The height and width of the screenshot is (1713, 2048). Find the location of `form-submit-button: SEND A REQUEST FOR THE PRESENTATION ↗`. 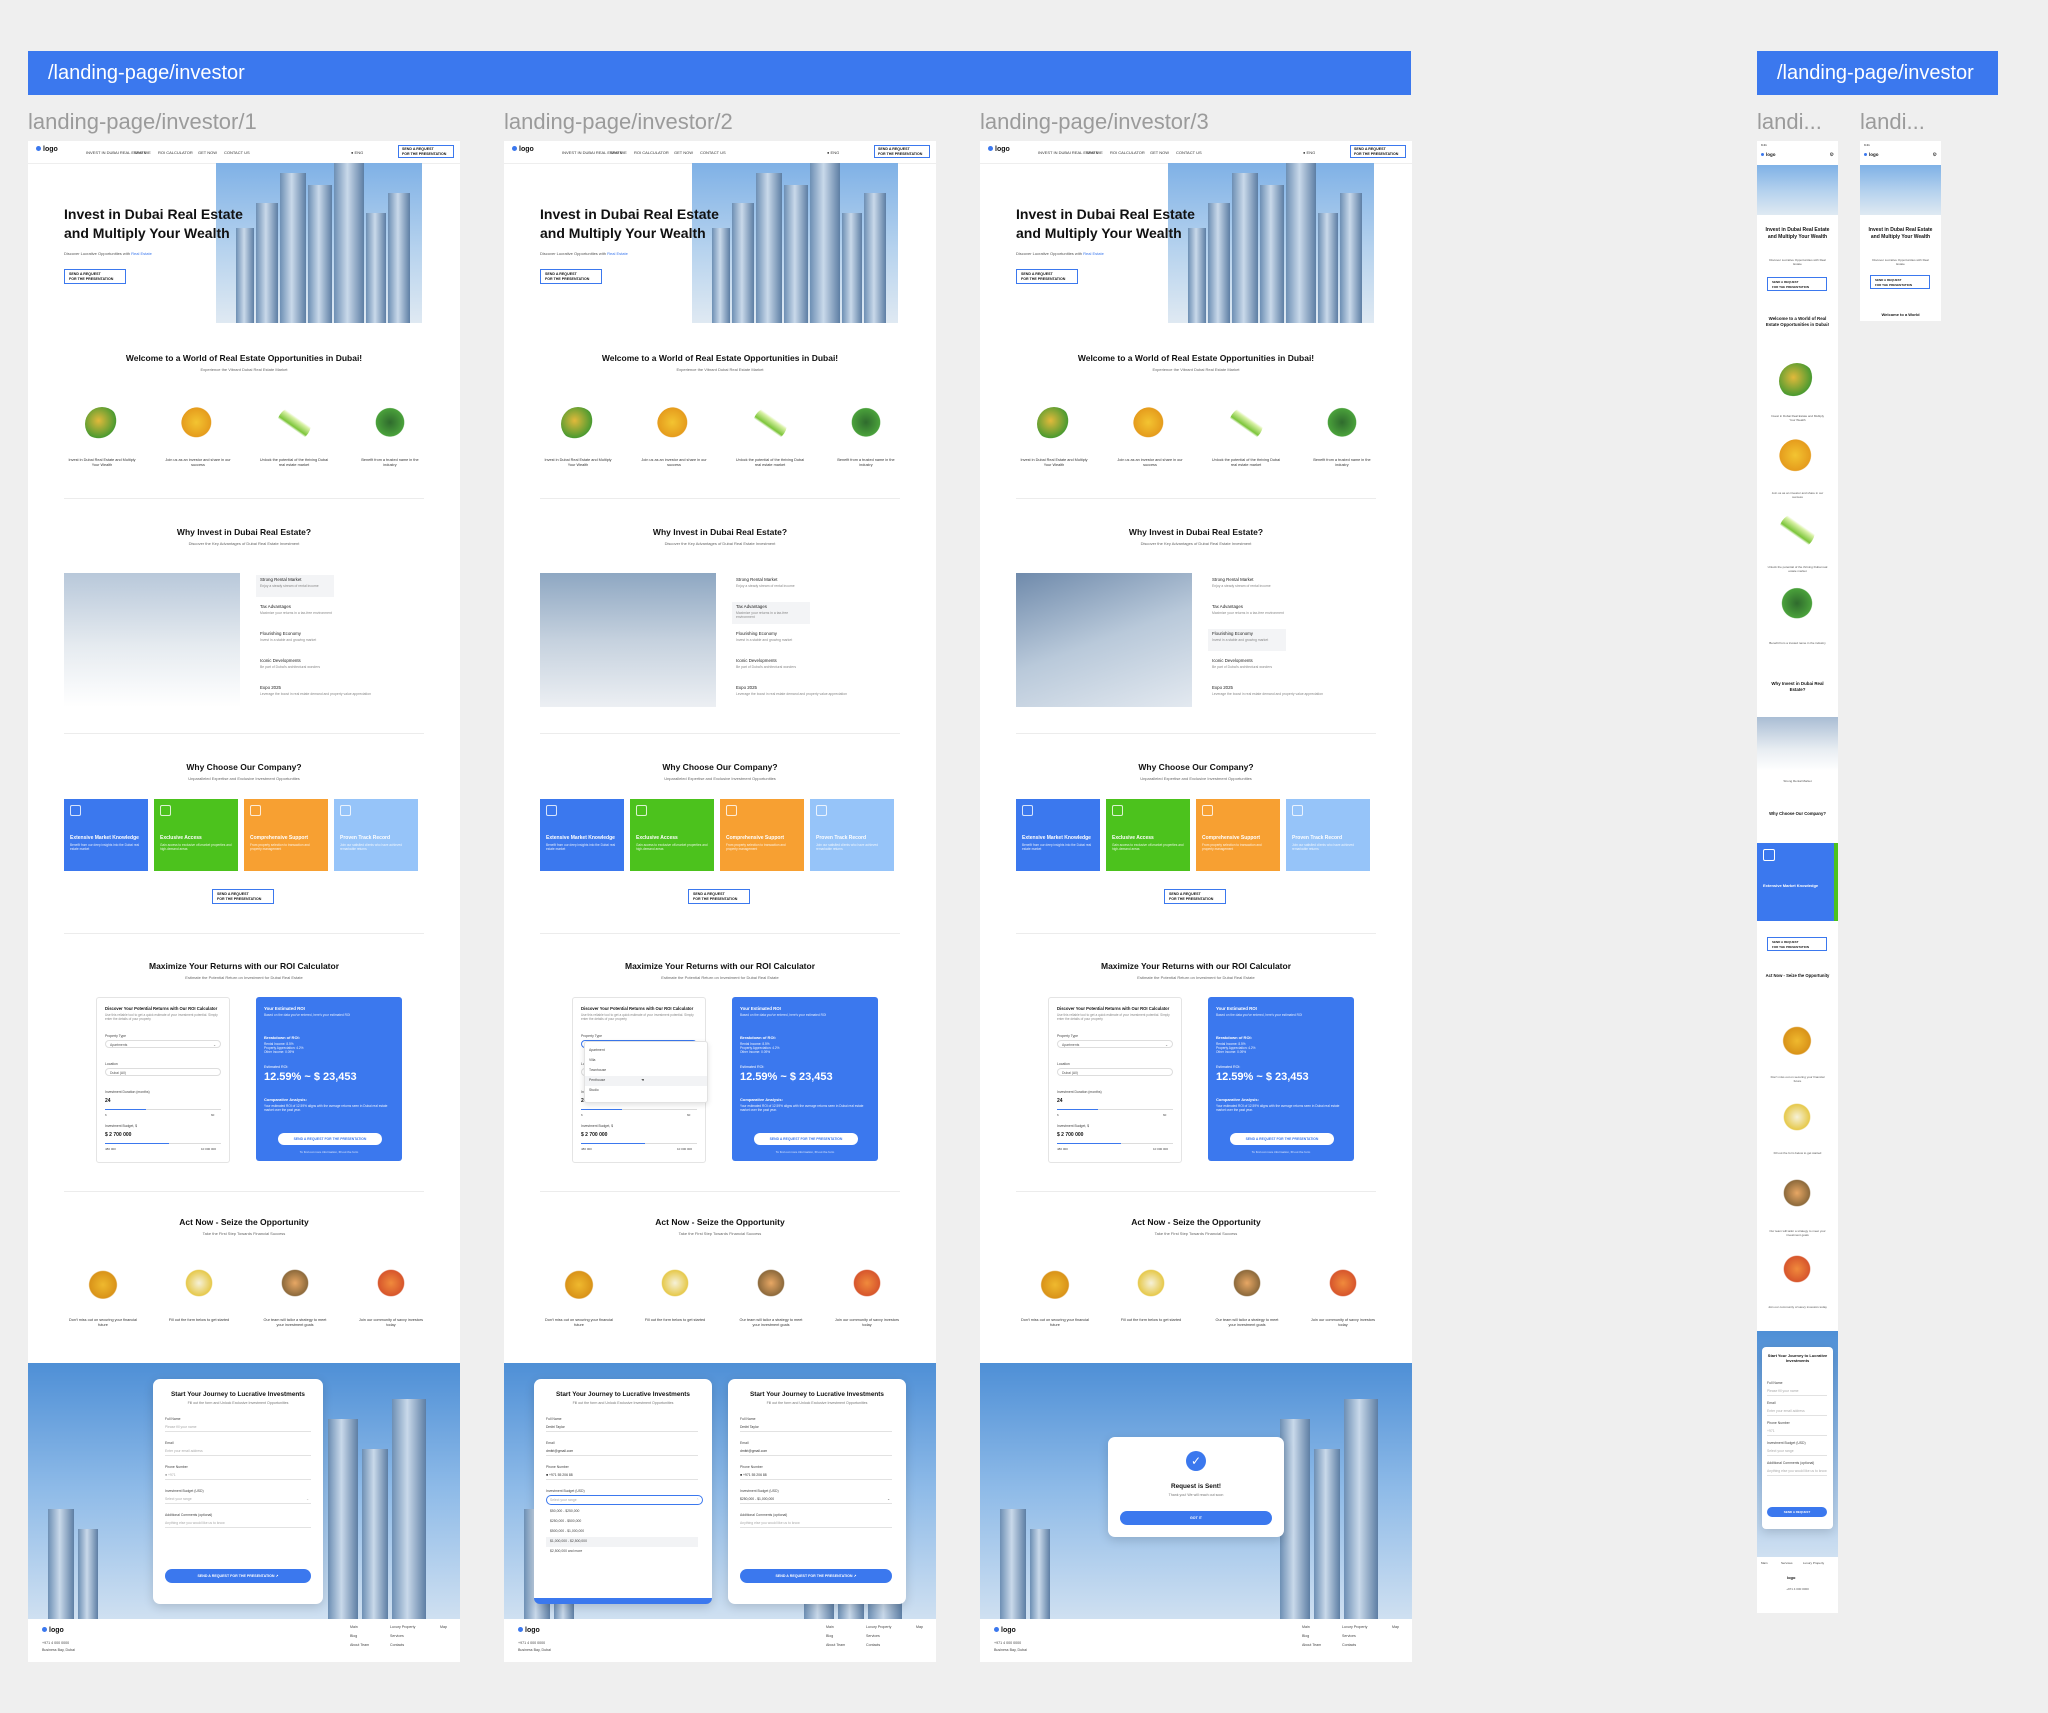

form-submit-button: SEND A REQUEST FOR THE PRESENTATION ↗ is located at coordinates (816, 1576).